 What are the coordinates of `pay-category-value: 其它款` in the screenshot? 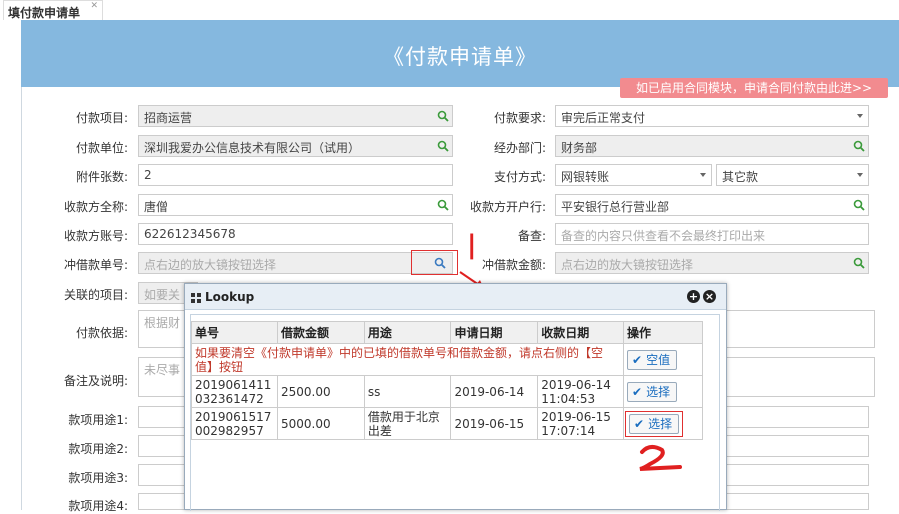 It's located at (740, 177).